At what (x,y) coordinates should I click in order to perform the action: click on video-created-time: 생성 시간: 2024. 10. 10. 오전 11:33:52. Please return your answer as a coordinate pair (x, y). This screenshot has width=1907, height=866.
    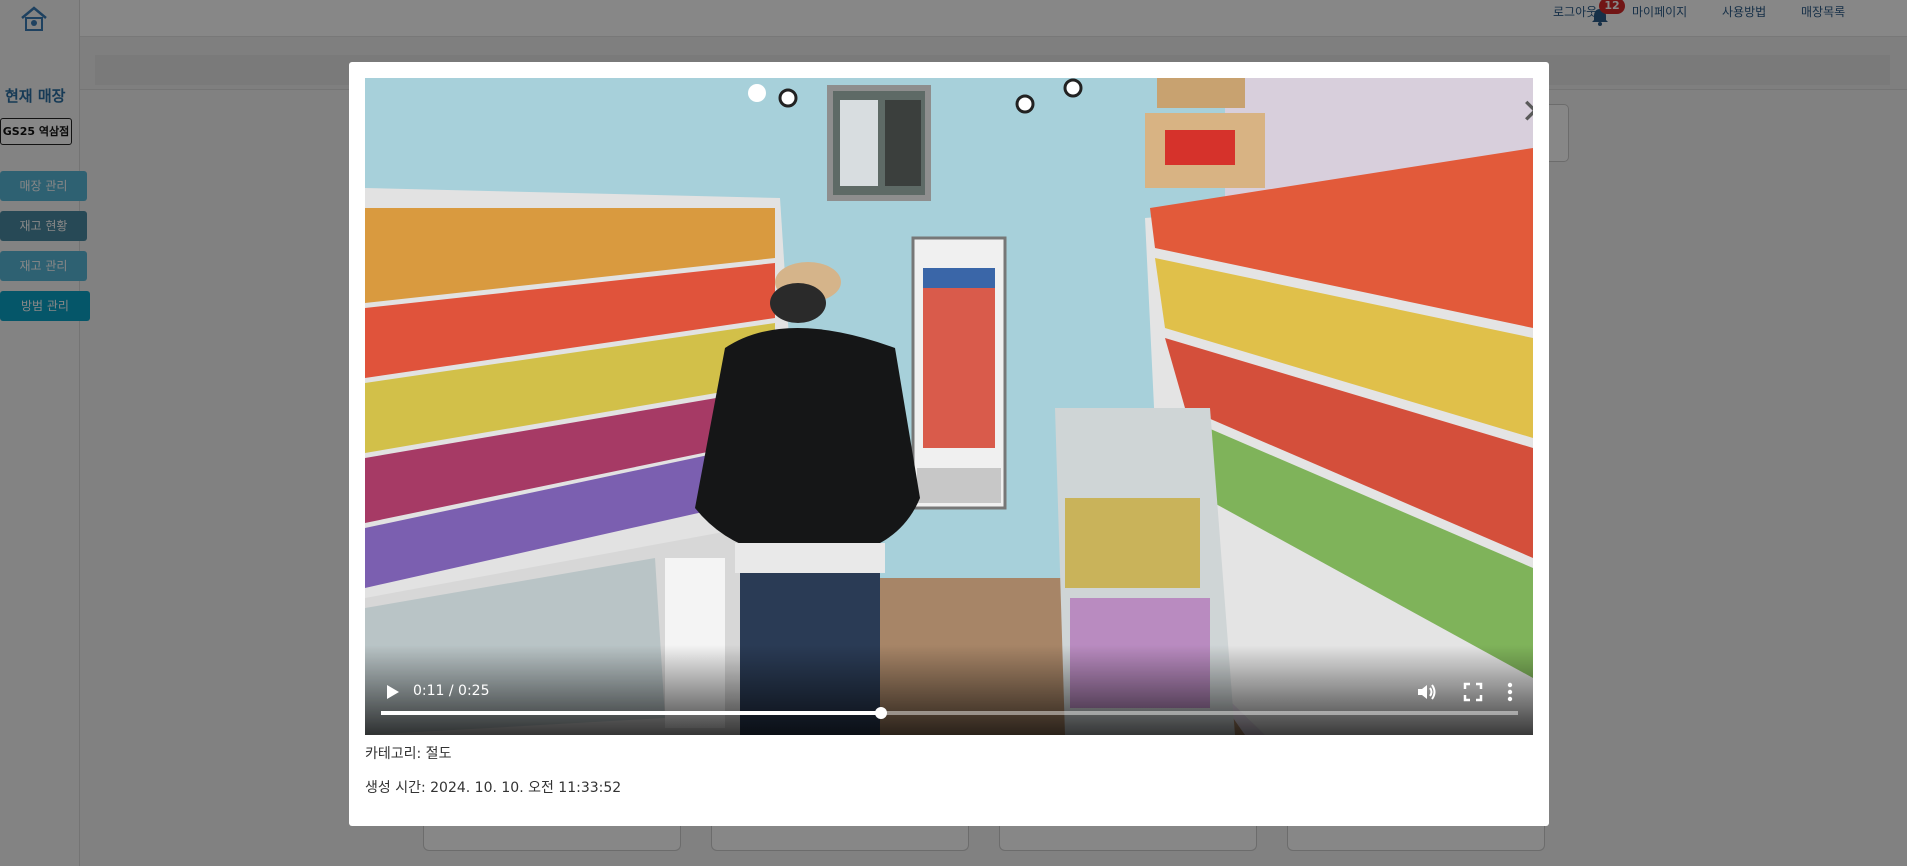
    Looking at the image, I should click on (493, 788).